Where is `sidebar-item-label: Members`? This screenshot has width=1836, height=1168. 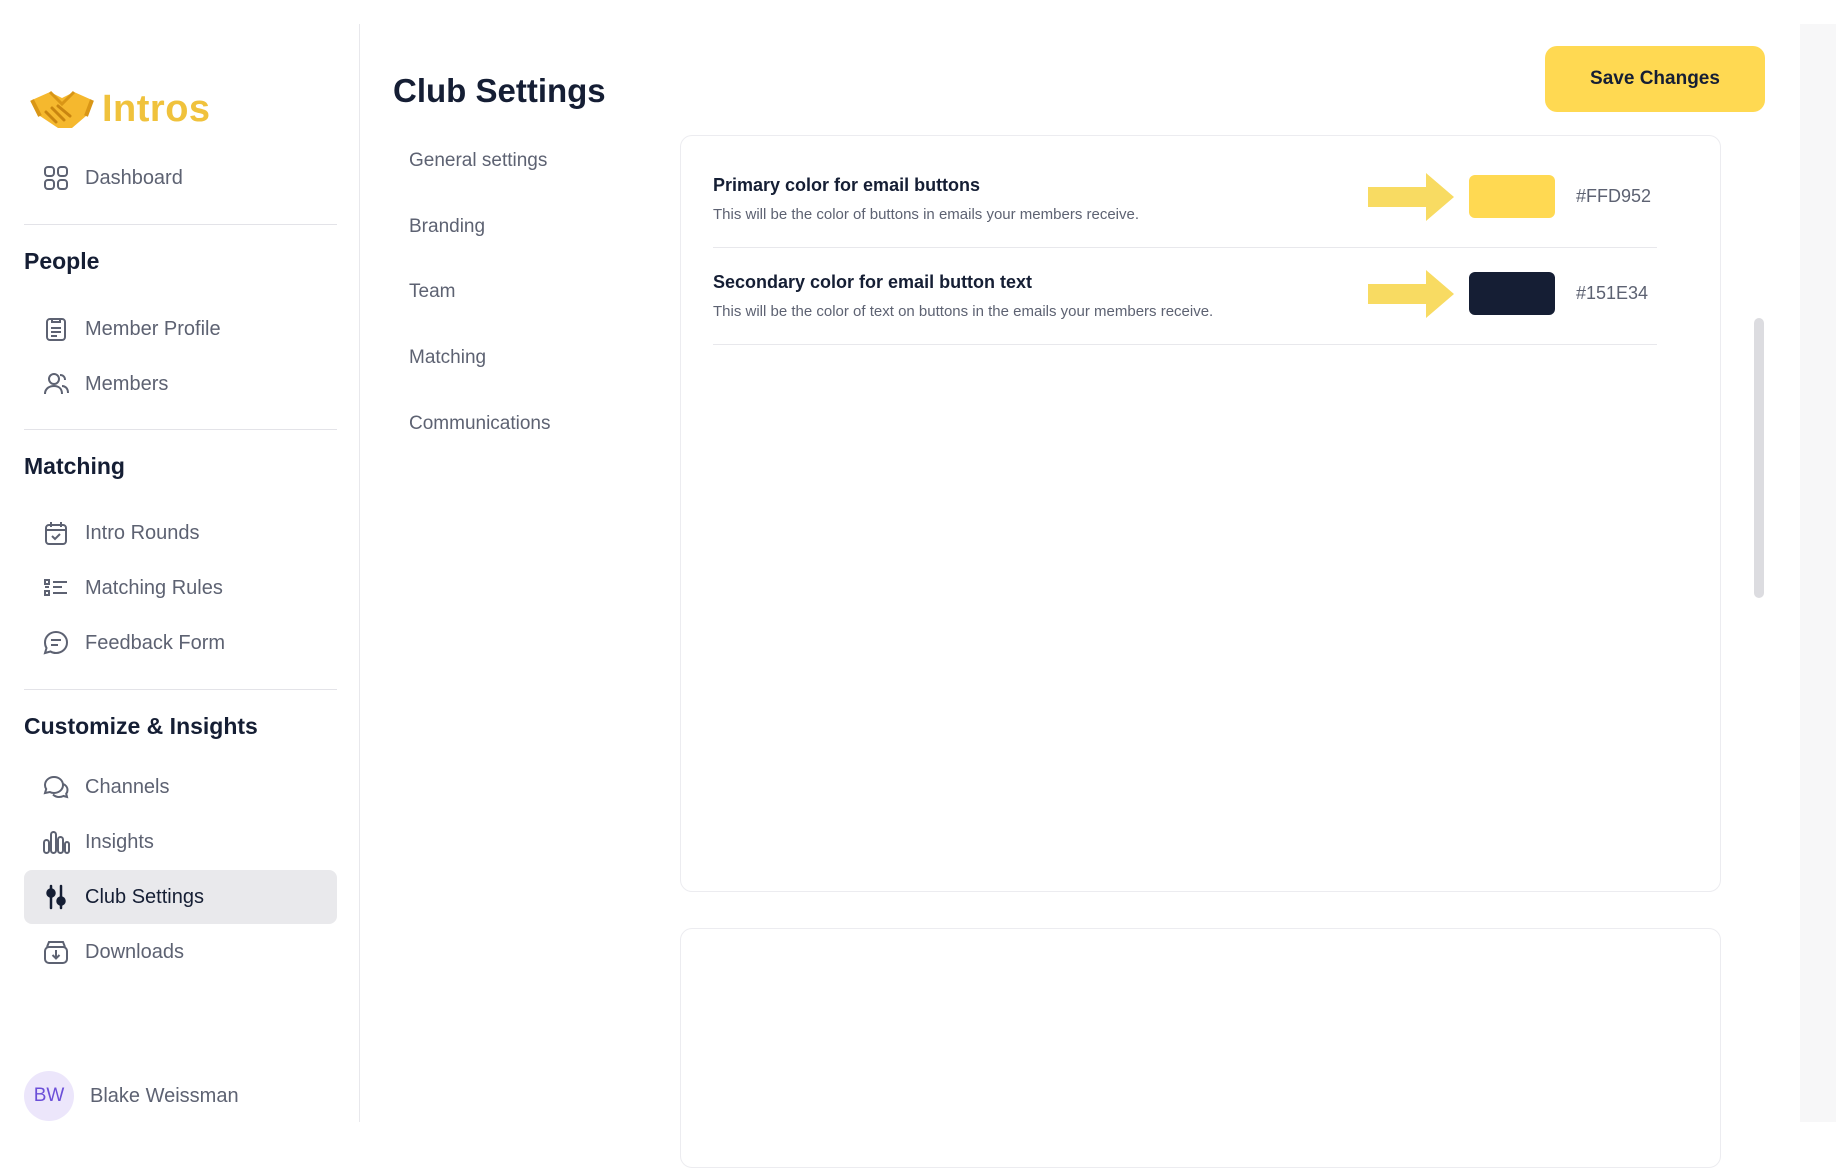
sidebar-item-label: Members is located at coordinates (127, 383).